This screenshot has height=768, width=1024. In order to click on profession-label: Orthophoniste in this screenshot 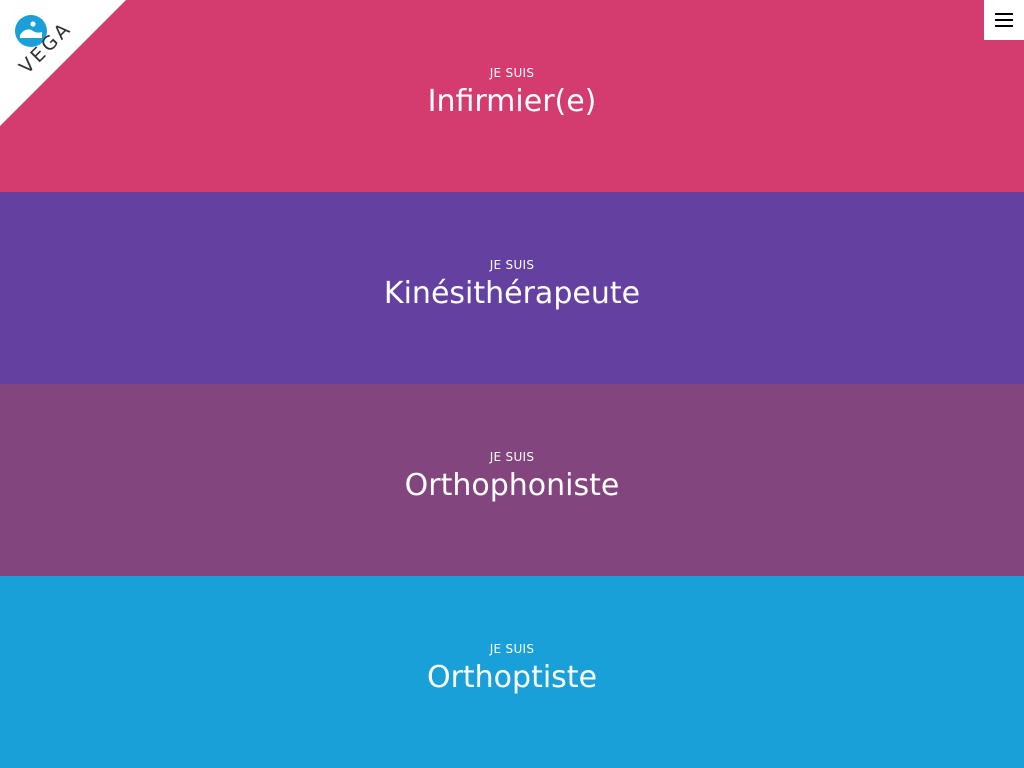, I will do `click(512, 485)`.